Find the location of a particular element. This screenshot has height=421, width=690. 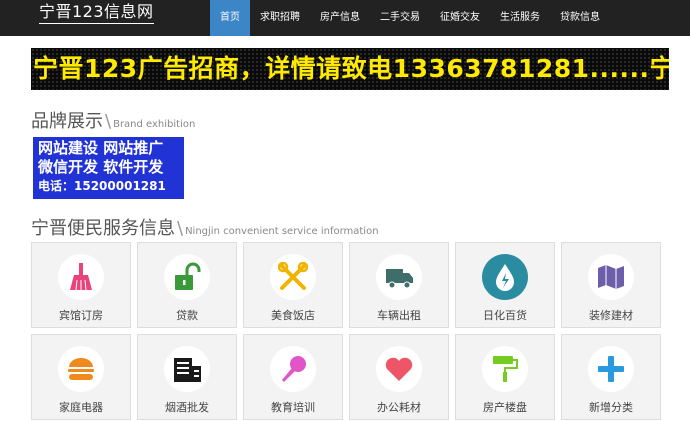

microphone-icon is located at coordinates (294, 369).